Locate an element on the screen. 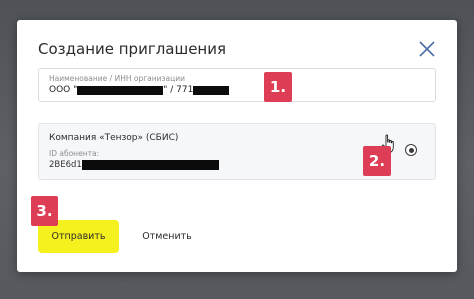  dialog-title: Создание приглашения is located at coordinates (132, 49).